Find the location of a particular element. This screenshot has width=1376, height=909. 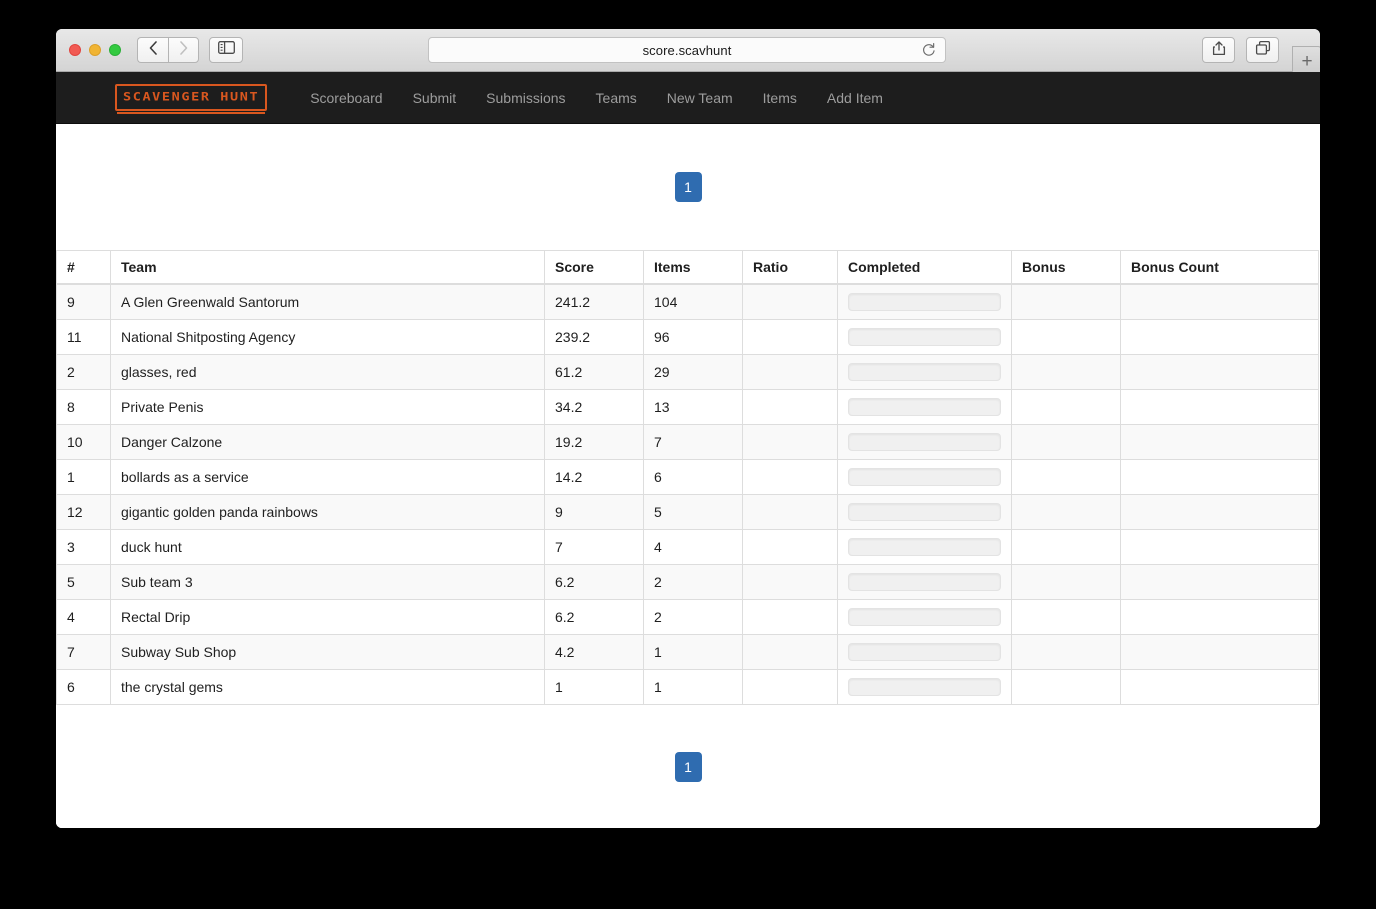

table-row: 7 Subway Sub Shop 4.2 1 is located at coordinates (687, 652).